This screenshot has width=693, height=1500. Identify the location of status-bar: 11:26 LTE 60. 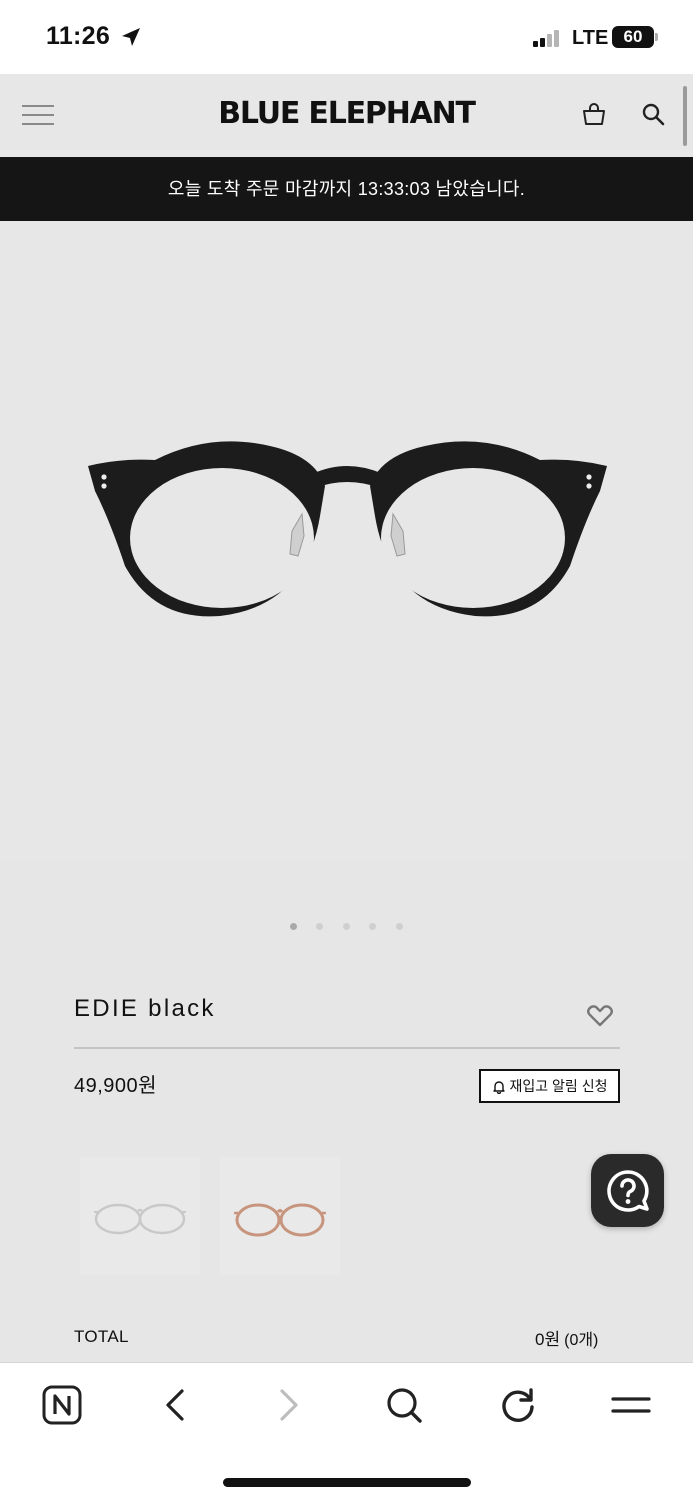
(346, 37).